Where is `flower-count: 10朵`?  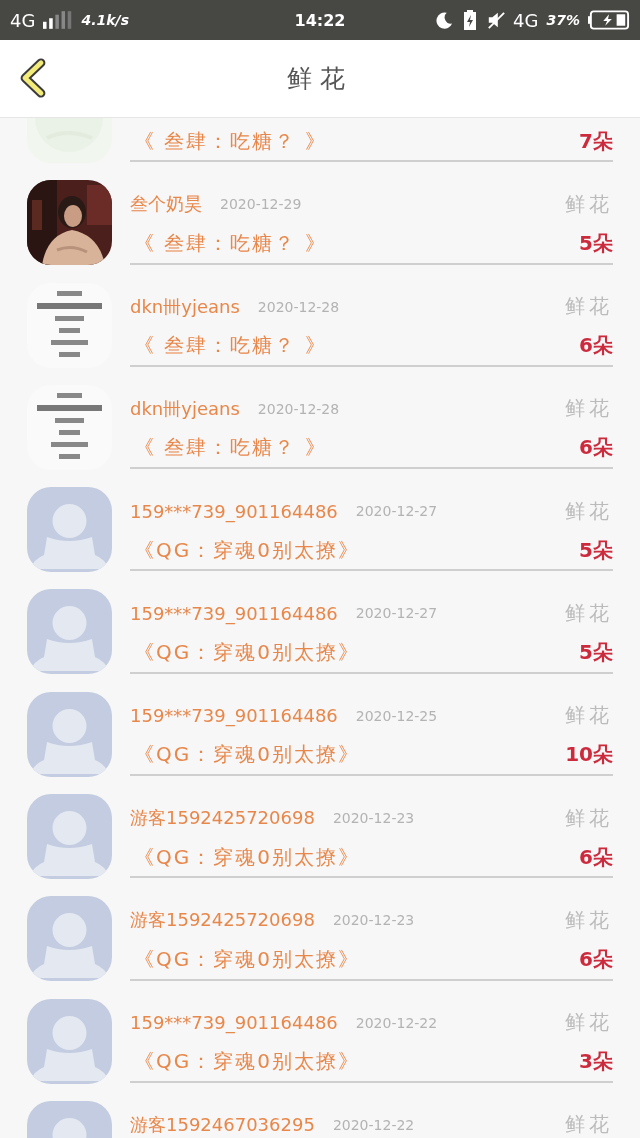
flower-count: 10朵 is located at coordinates (589, 755).